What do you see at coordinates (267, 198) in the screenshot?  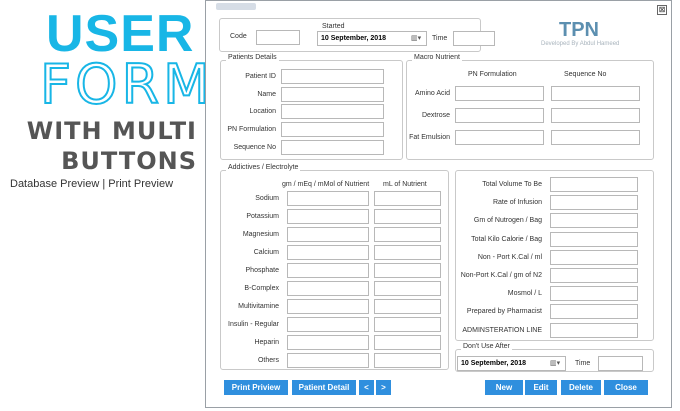 I see `additive-label: Sodium` at bounding box center [267, 198].